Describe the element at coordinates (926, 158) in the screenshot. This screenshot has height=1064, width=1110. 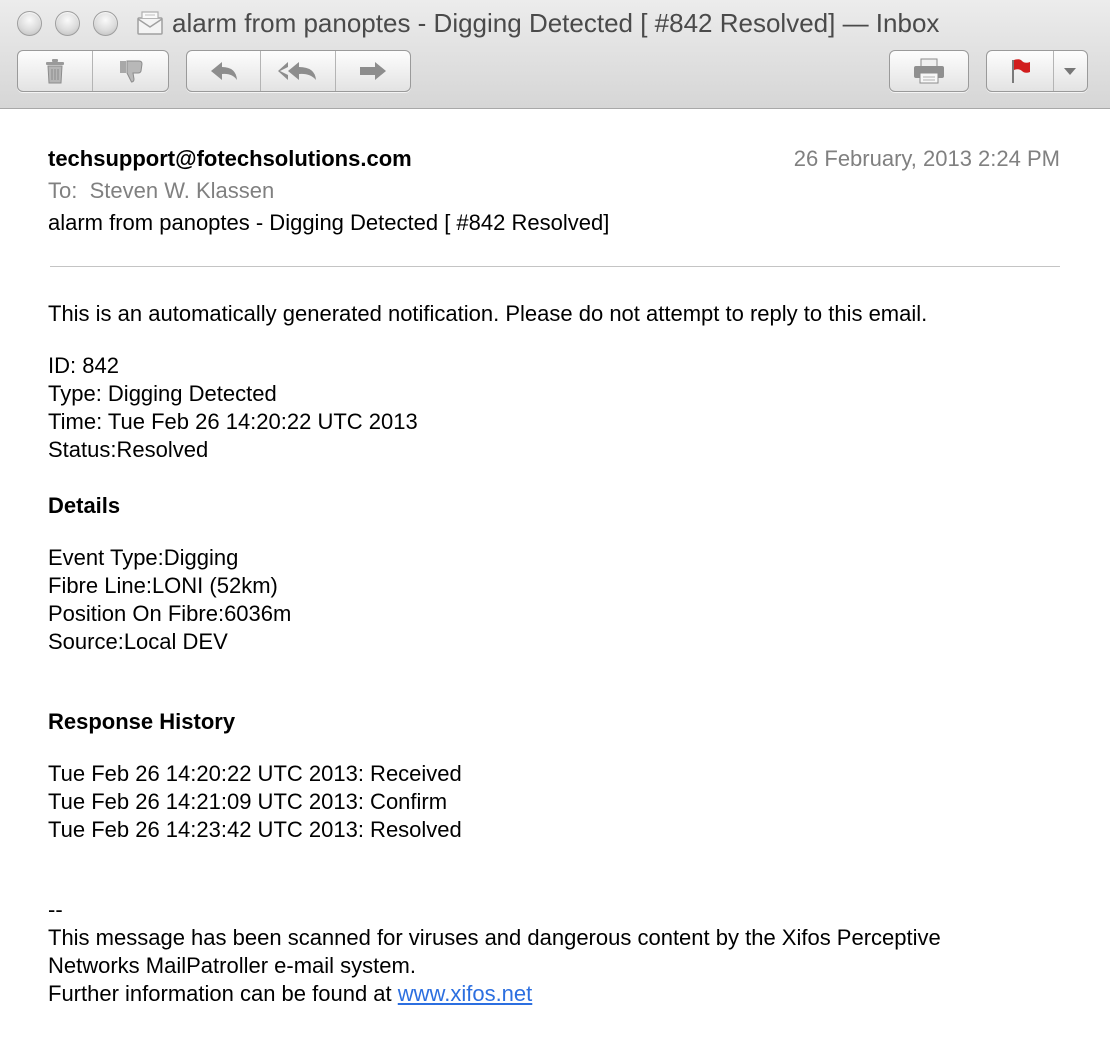
I see `message-date: 26 February, 2013 2:24 PM` at that location.